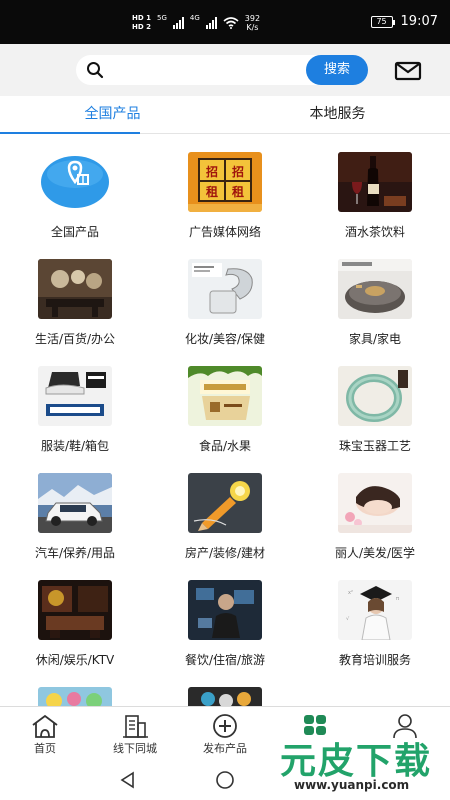  I want to click on status-left: HD 1 HD 2 5G 4G 392 K/s, so click(196, 23).